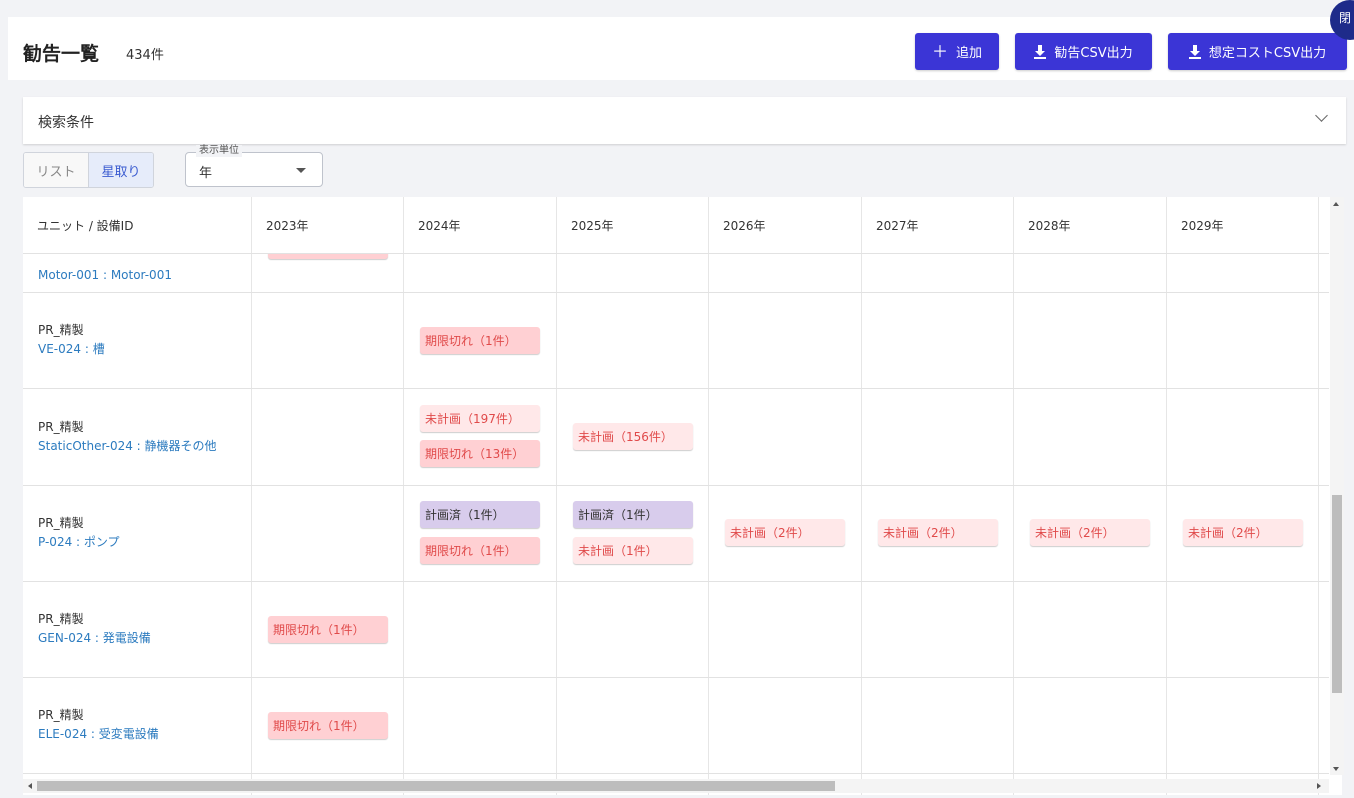  What do you see at coordinates (681, 48) in the screenshot?
I see `page-header: 勧告一覧 434件 ＋ 追加 勧告CSV出力 想定コストCSV出力` at bounding box center [681, 48].